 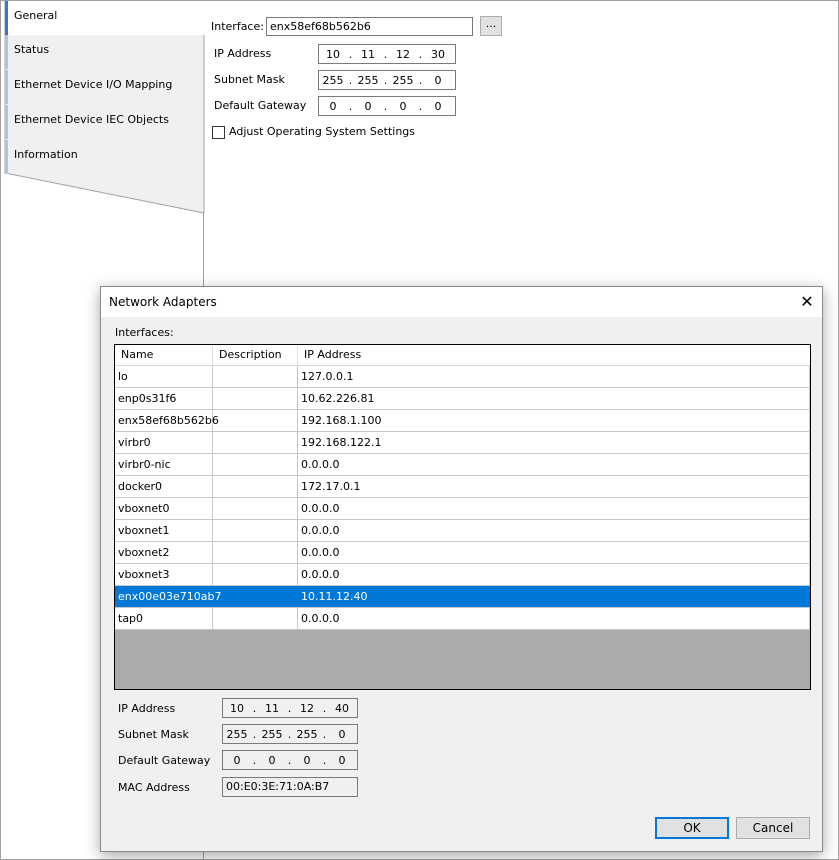 I want to click on interfaces-label: Interfaces:, so click(x=144, y=332).